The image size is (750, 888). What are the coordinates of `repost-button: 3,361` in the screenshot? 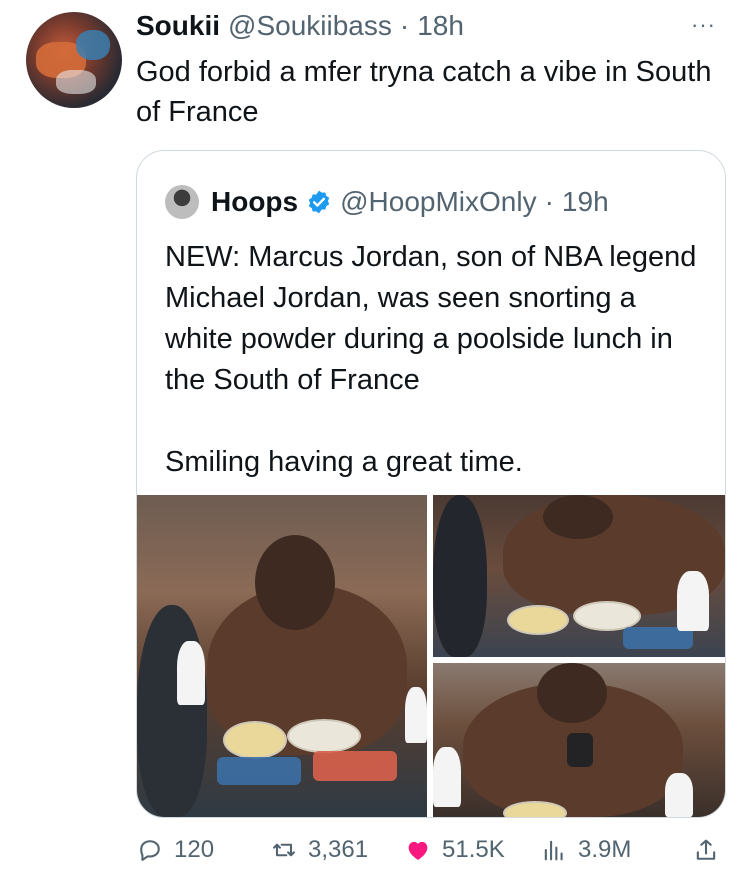 It's located at (319, 850).